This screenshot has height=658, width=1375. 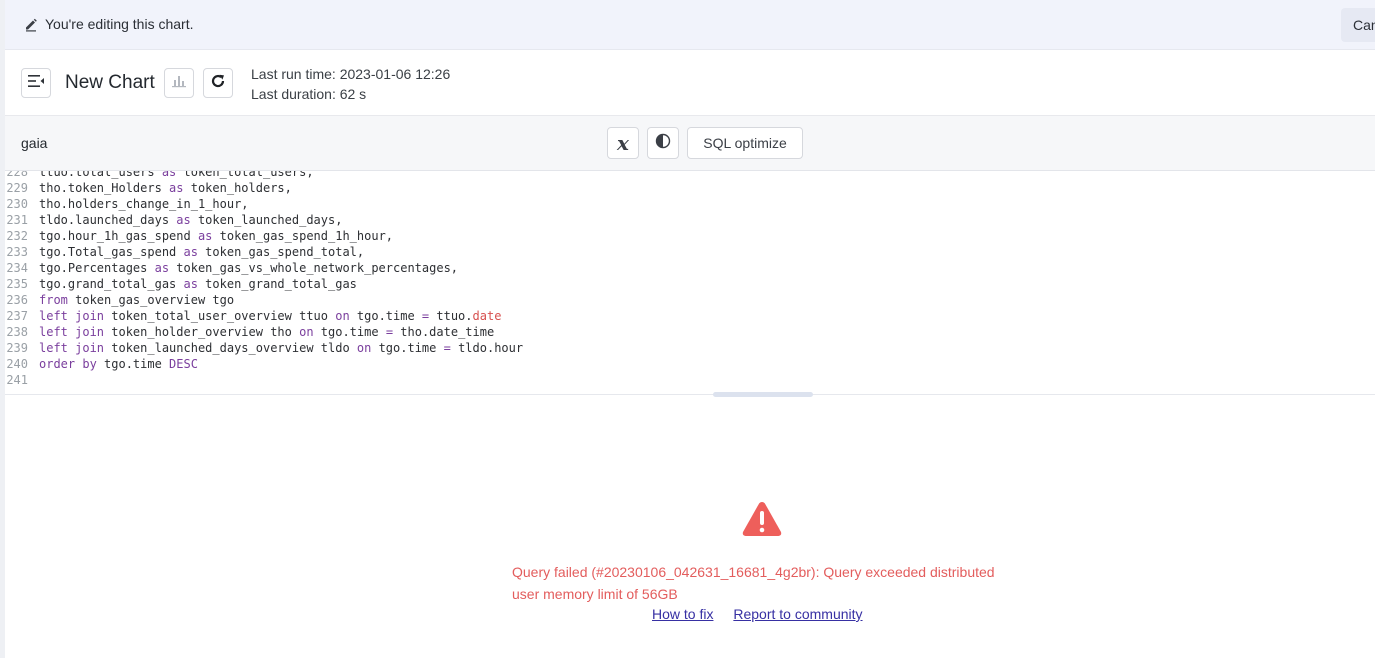 I want to click on sql-text: token_grand_total_gas, so click(x=277, y=284).